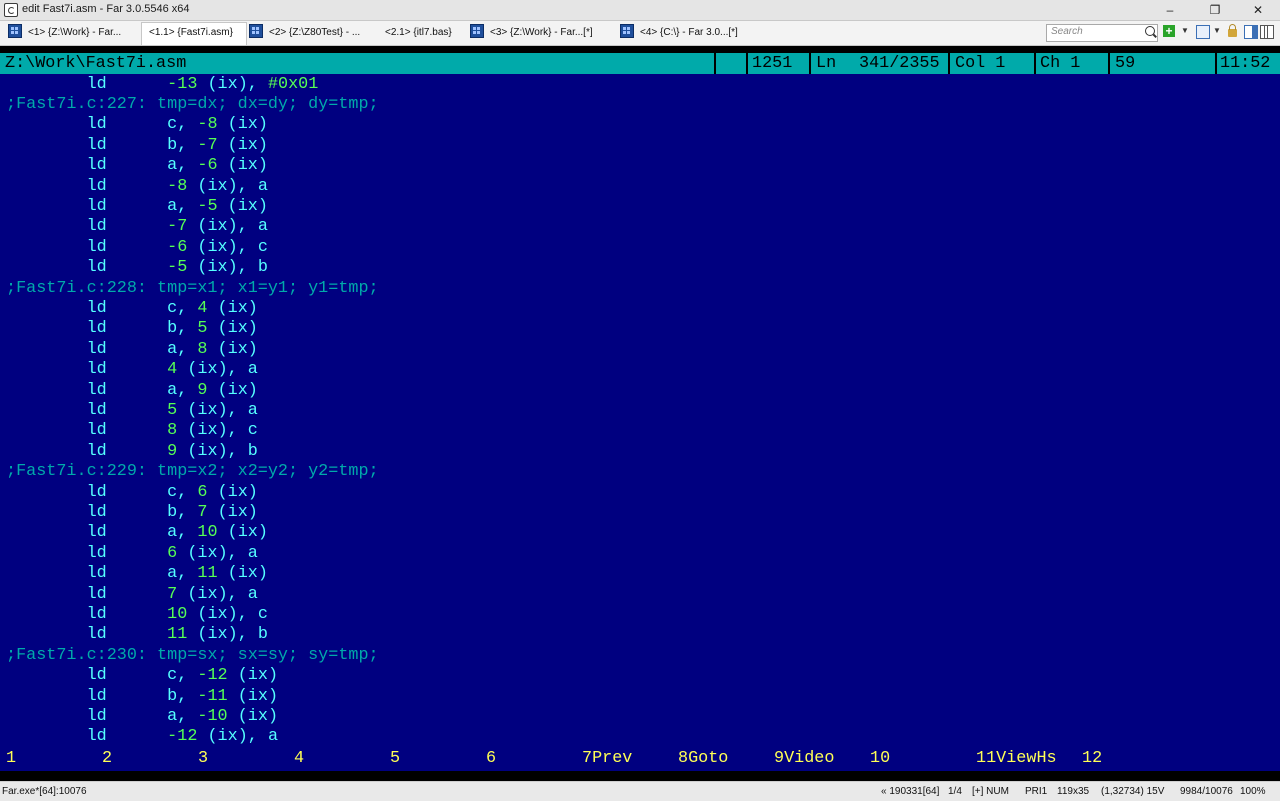 This screenshot has height=801, width=1280. Describe the element at coordinates (809, 758) in the screenshot. I see `fkey-label: Video` at that location.